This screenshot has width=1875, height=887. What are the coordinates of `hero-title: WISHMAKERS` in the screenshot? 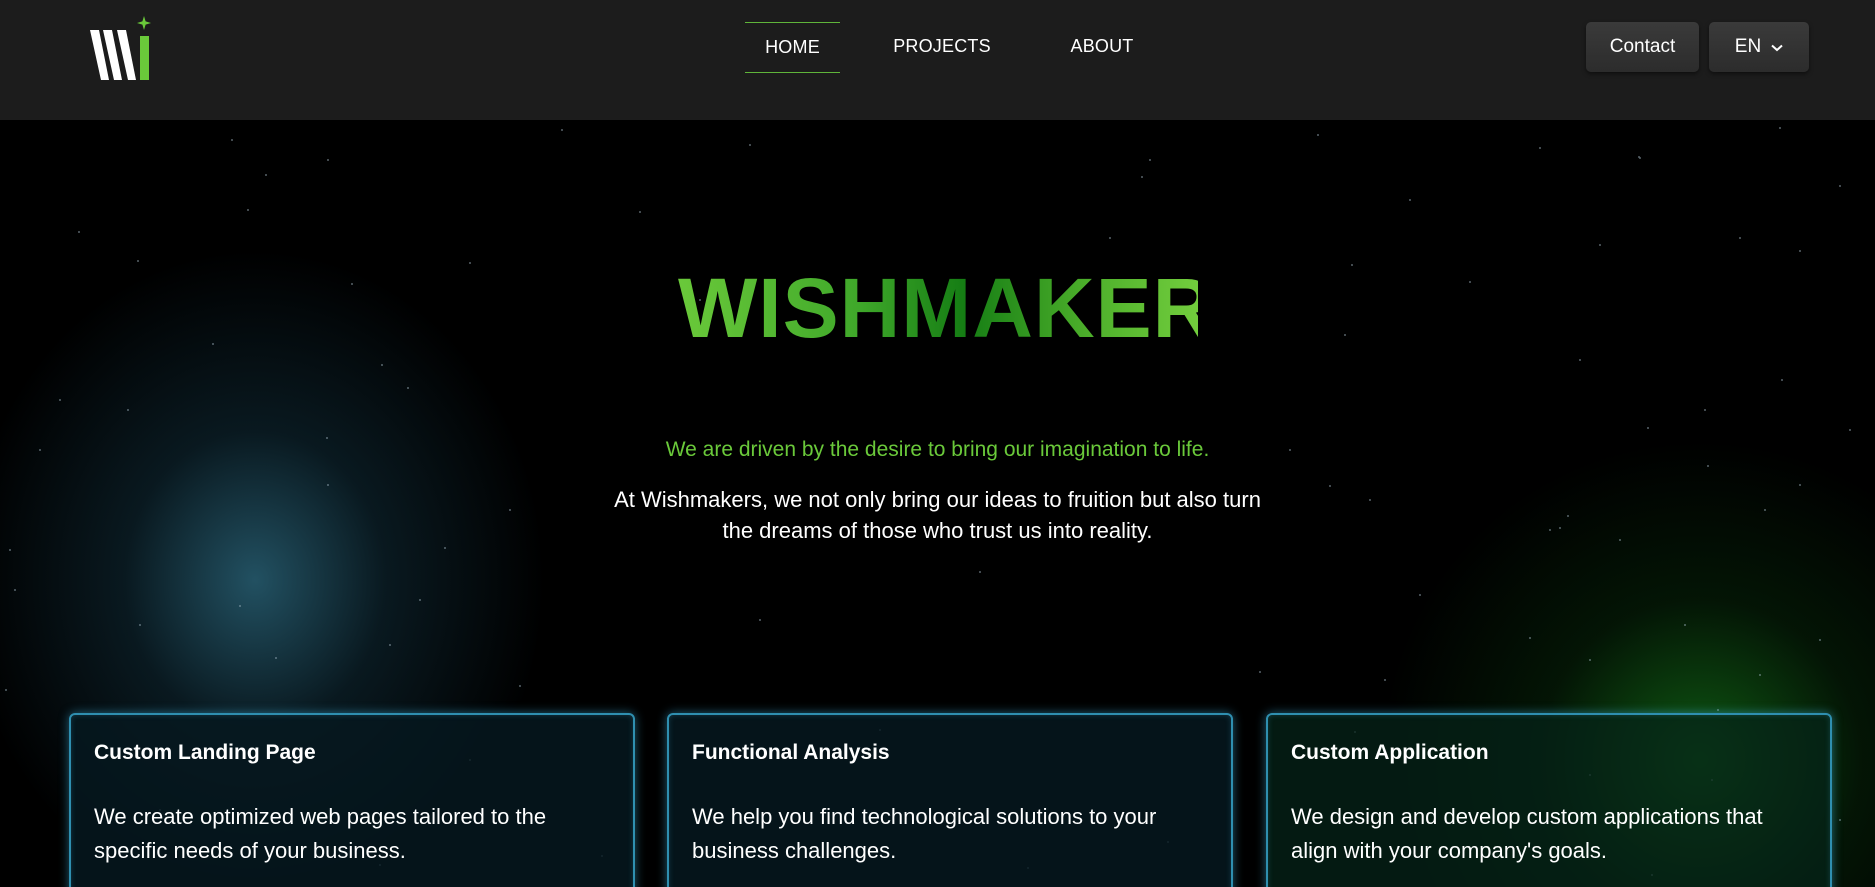 It's located at (975, 308).